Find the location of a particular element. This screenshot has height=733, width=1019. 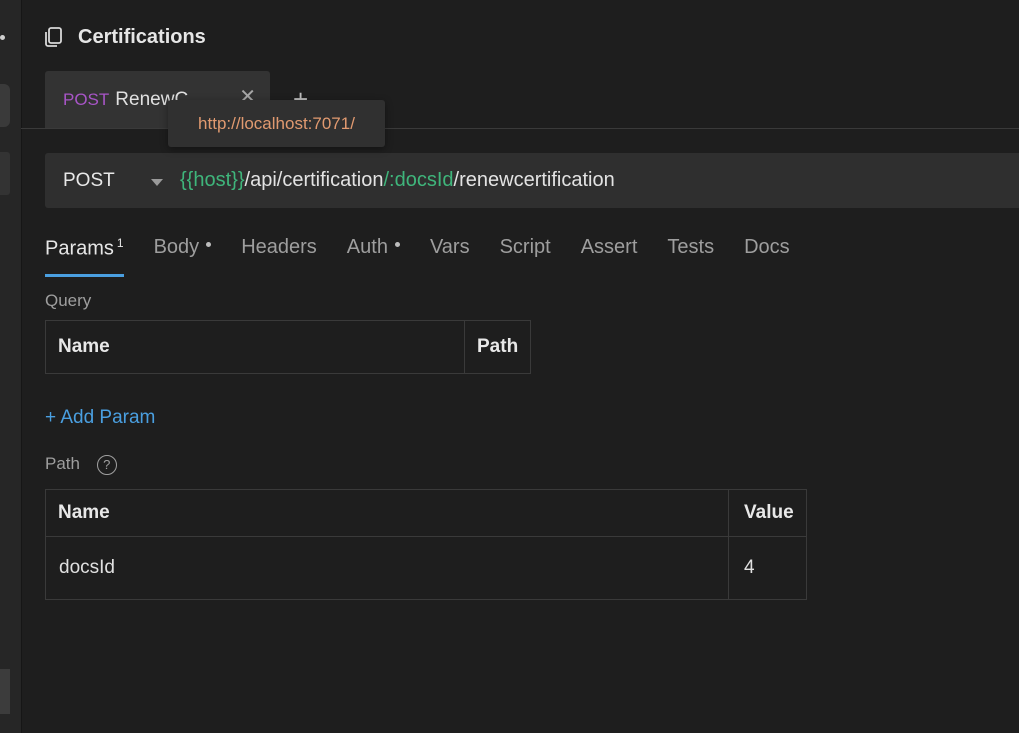

url-path-segment: /api/certification is located at coordinates (314, 180).